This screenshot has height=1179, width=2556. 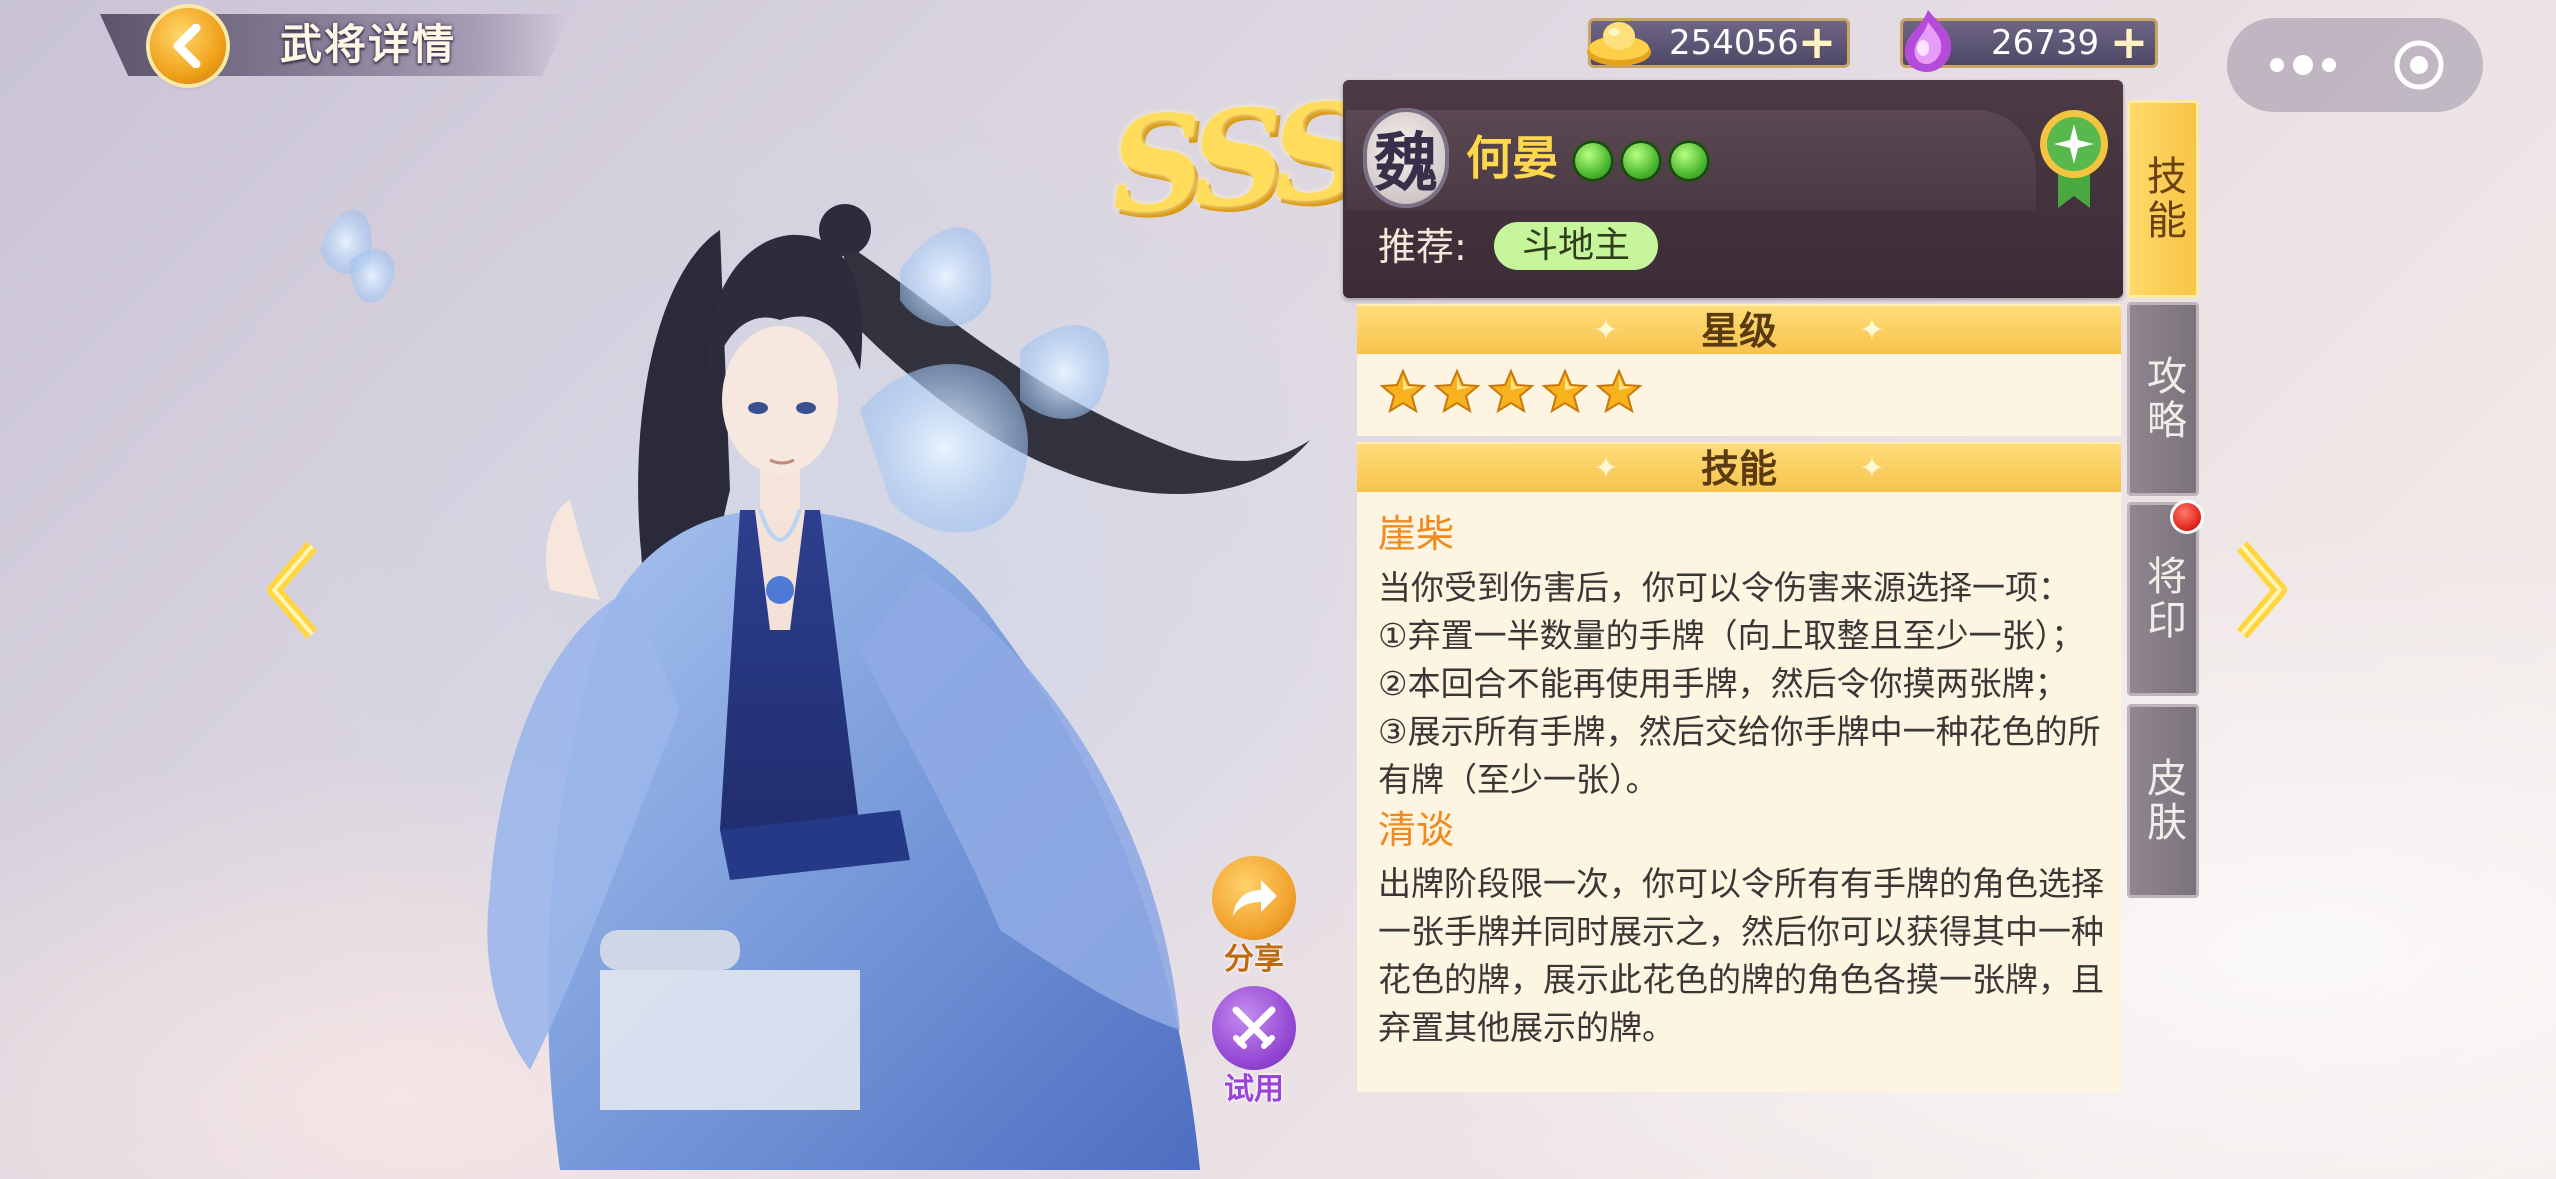 What do you see at coordinates (2163, 801) in the screenshot?
I see `tab-skins: 皮肤` at bounding box center [2163, 801].